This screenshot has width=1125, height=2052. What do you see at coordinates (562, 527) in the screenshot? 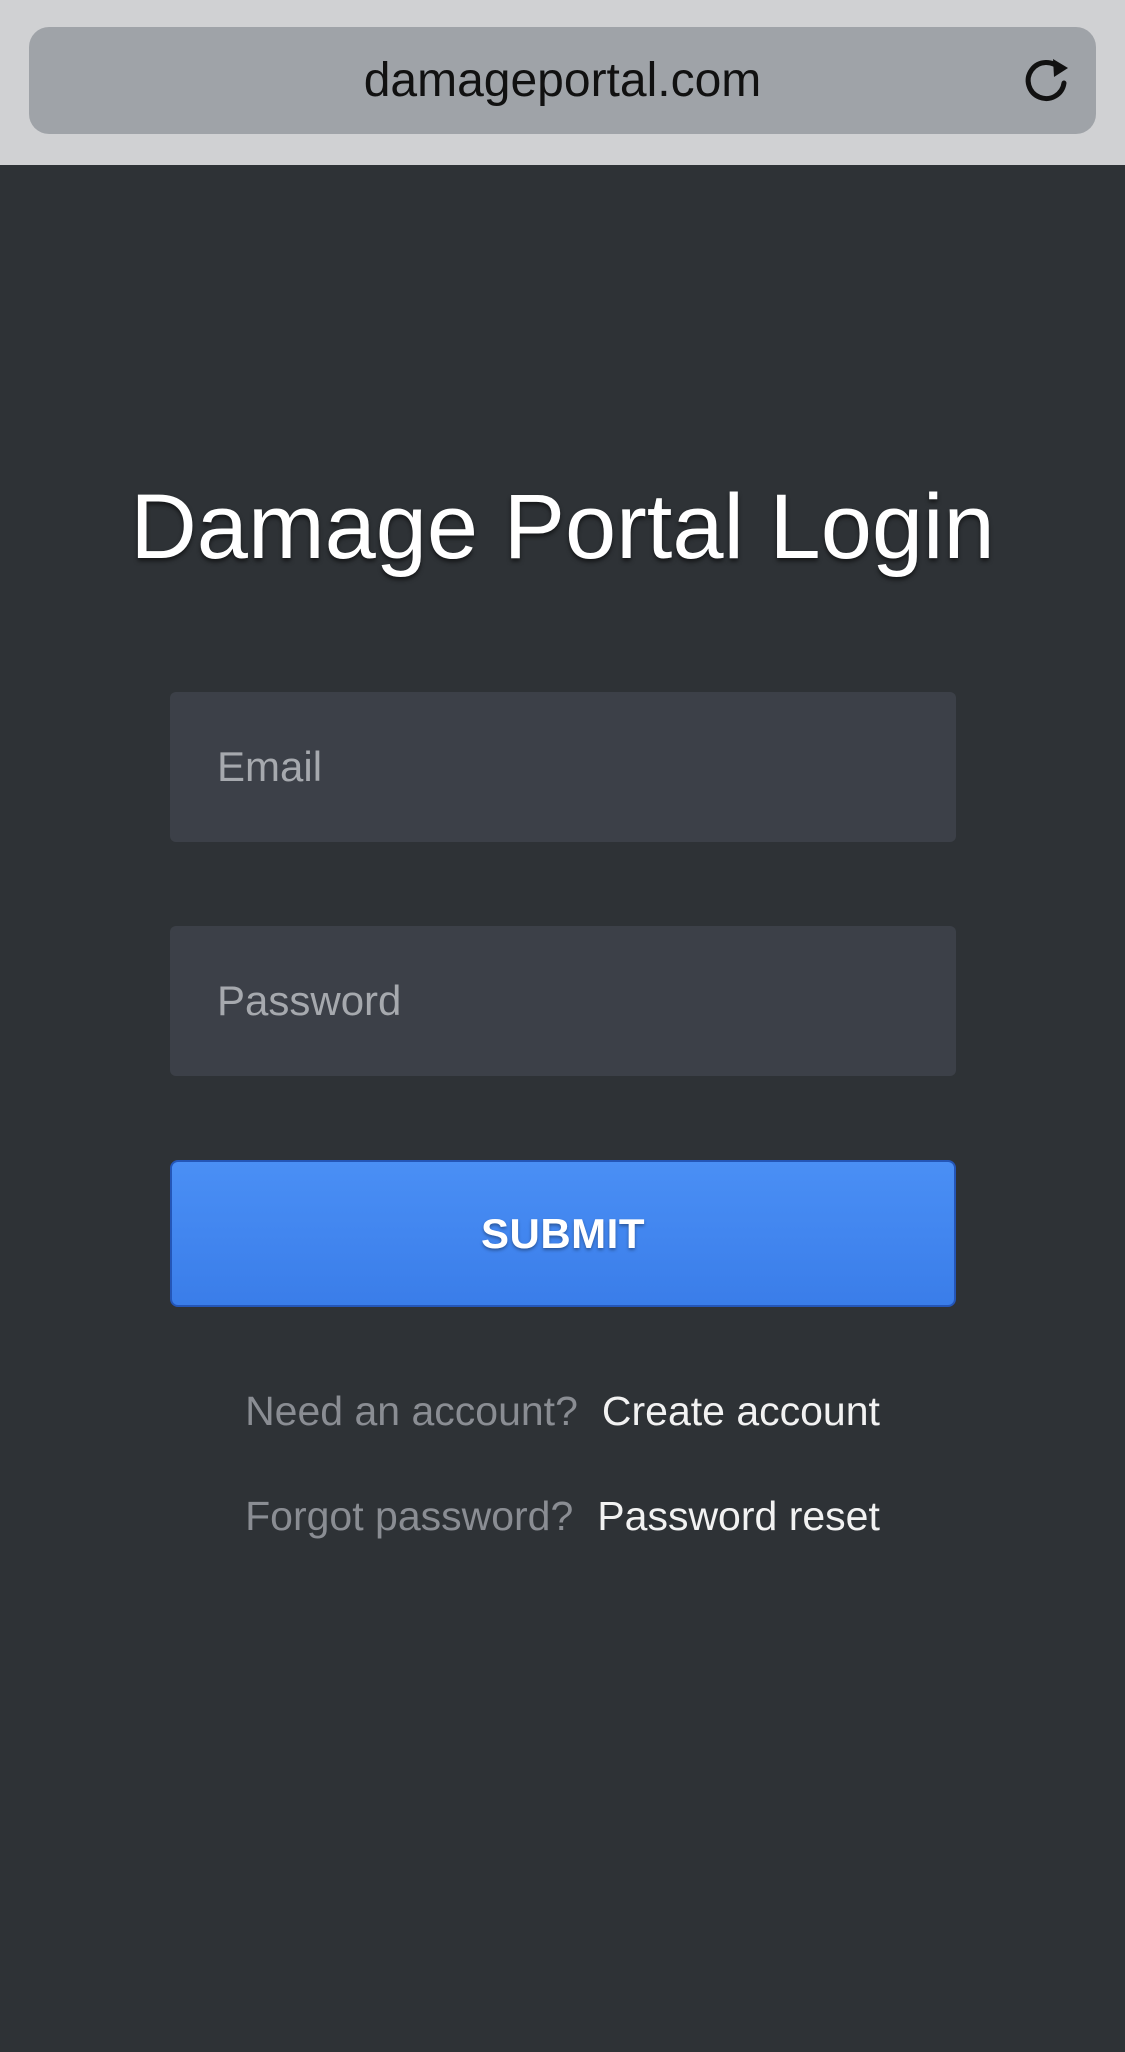
I see `page-title: Damage Portal Login` at bounding box center [562, 527].